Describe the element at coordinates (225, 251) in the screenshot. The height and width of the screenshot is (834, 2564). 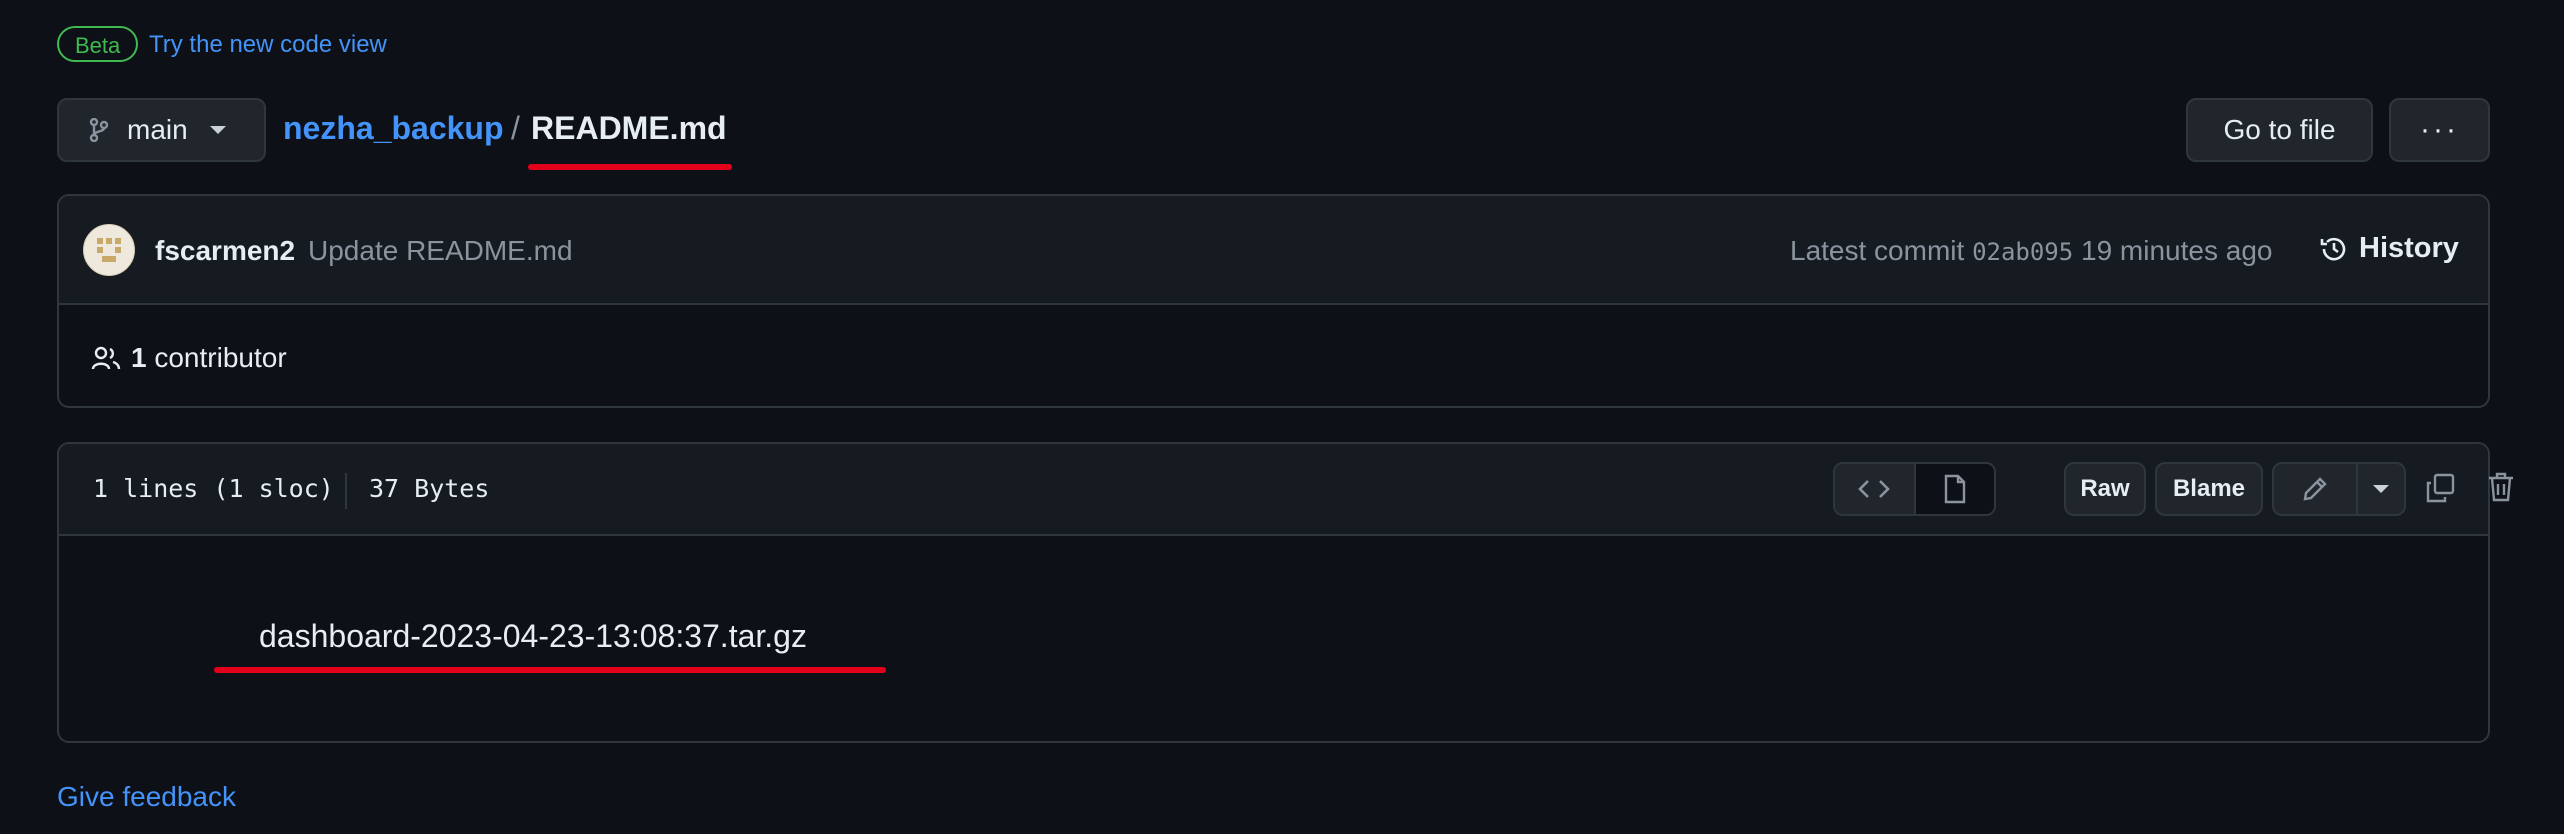
I see `commit-author: fscarmen2` at that location.